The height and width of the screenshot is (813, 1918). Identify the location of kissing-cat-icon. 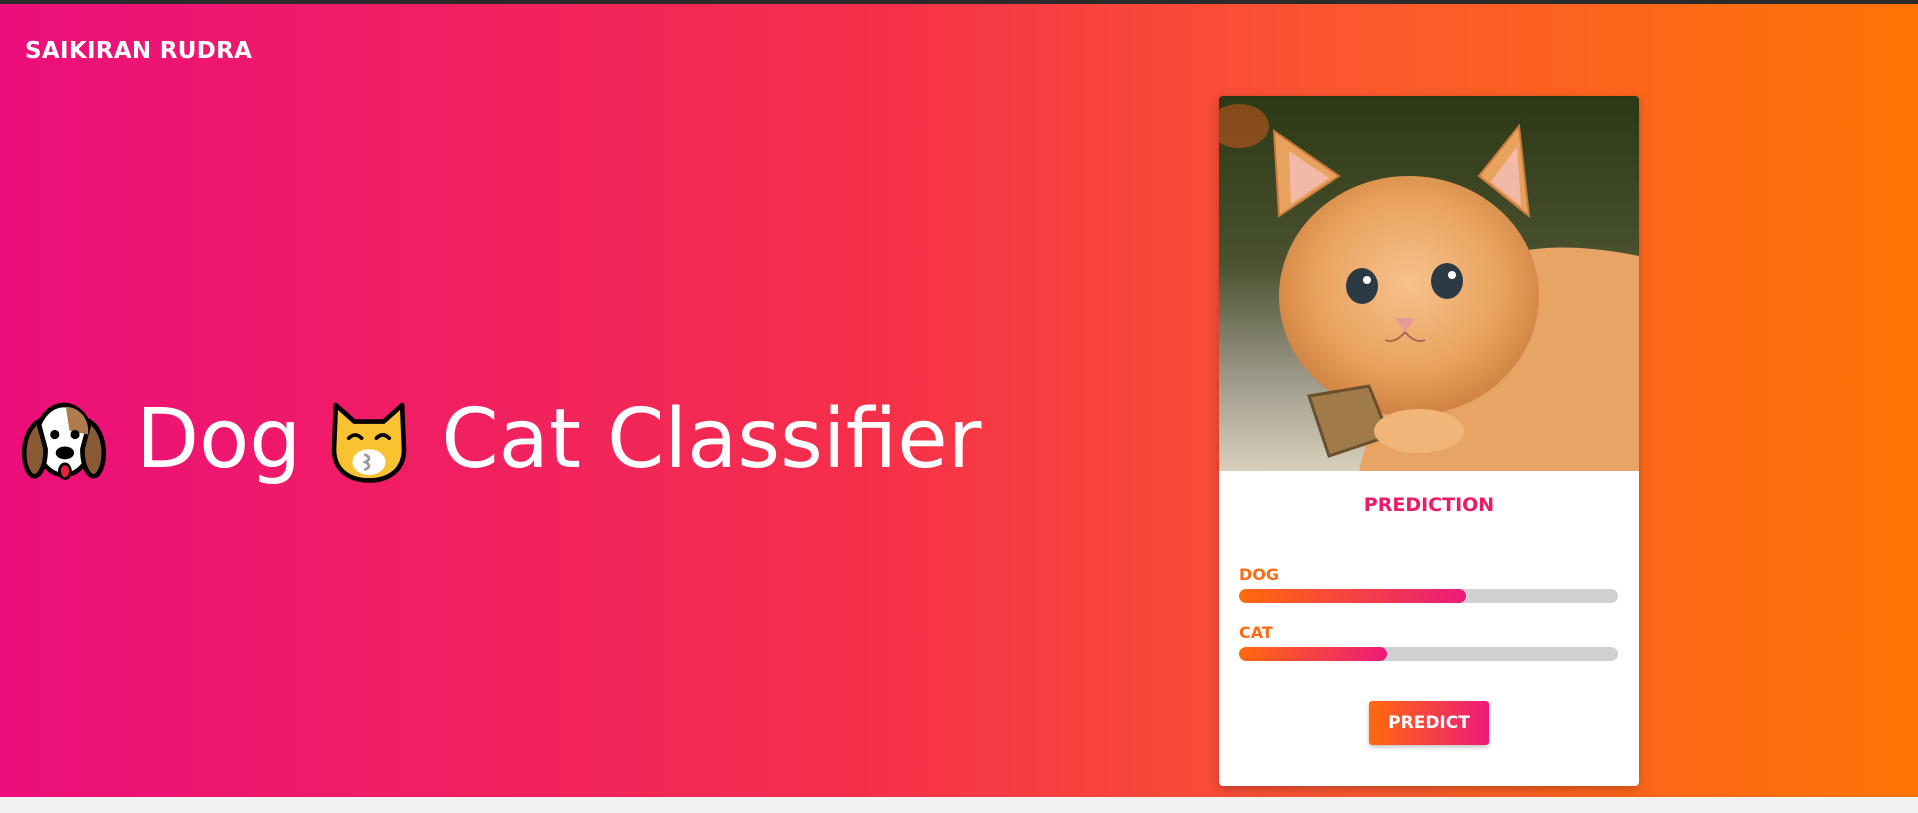
(369, 442).